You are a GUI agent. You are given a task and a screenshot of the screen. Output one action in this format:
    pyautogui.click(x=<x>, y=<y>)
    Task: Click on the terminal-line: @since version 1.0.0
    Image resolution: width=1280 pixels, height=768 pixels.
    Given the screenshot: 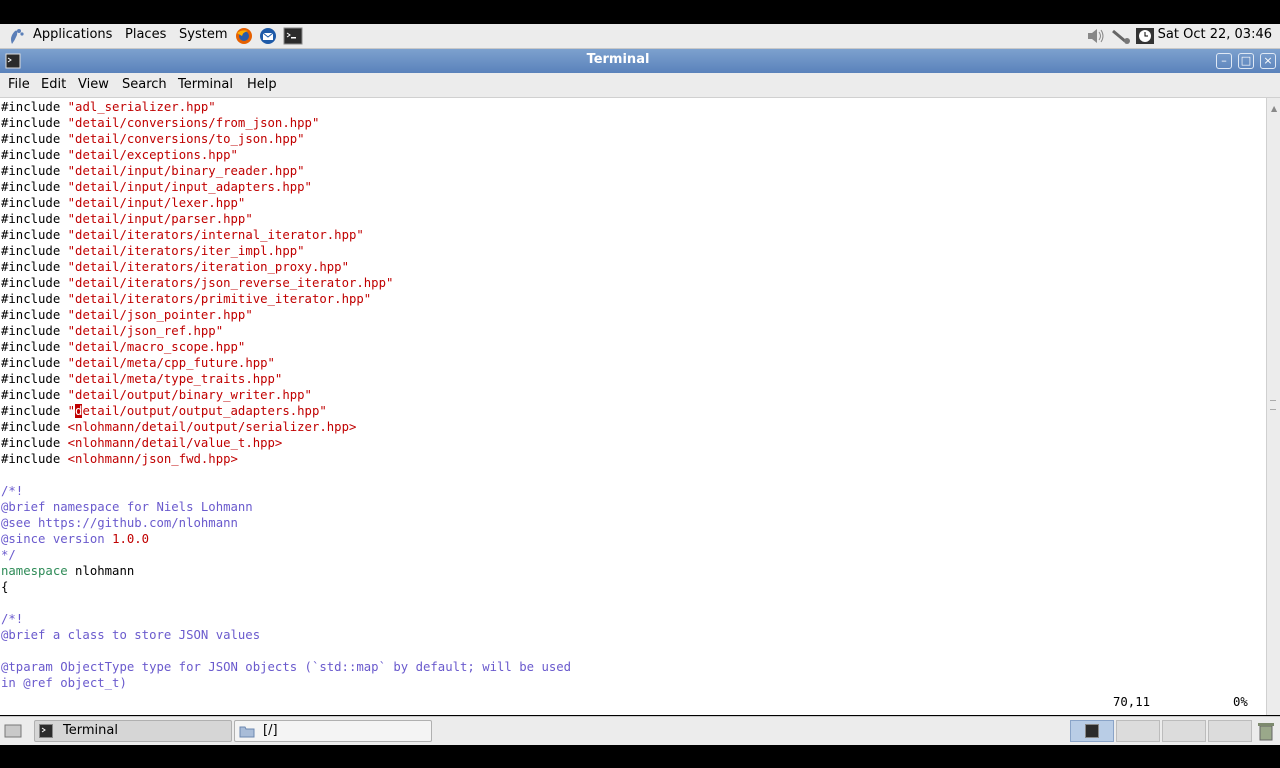 What is the action you would take?
    pyautogui.click(x=75, y=539)
    